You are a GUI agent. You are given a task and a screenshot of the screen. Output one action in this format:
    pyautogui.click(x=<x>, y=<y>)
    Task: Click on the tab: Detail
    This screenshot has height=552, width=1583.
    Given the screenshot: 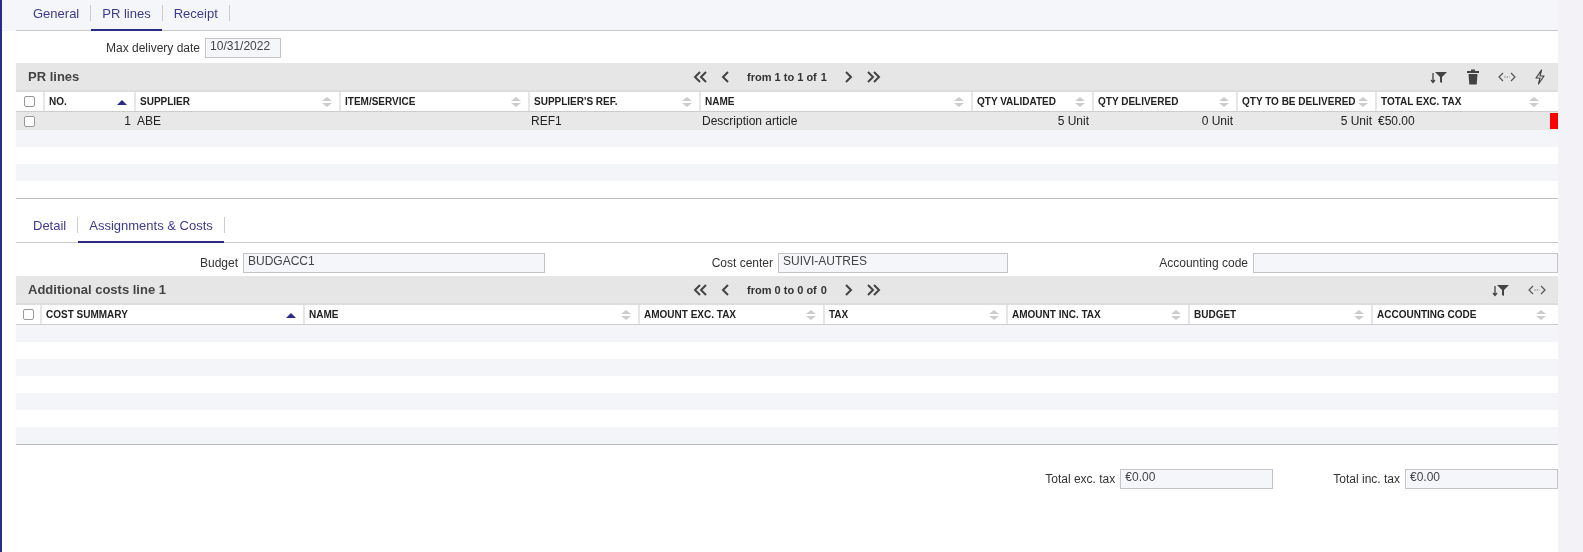 What is the action you would take?
    pyautogui.click(x=50, y=230)
    